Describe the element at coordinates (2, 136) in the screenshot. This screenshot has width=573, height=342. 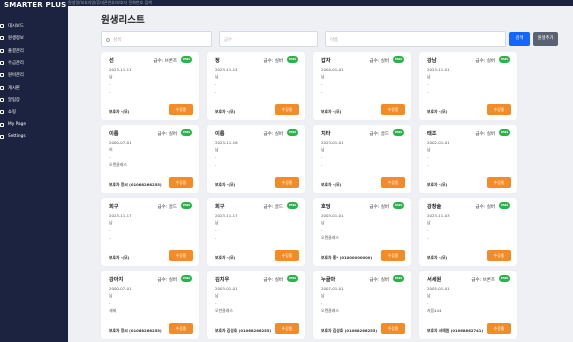
I see `gear-icon` at that location.